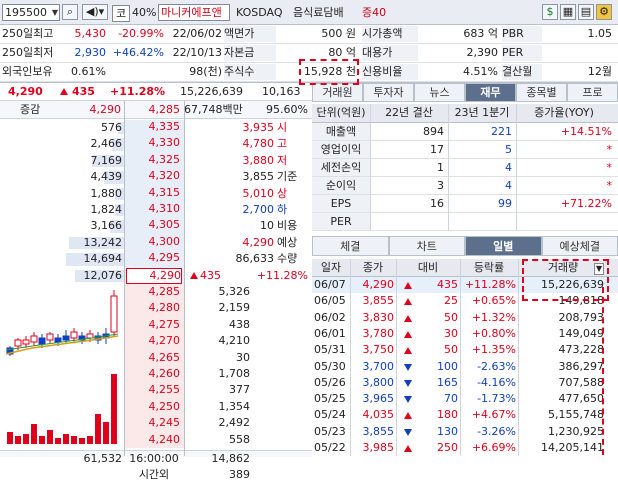  Describe the element at coordinates (437, 399) in the screenshot. I see `daily-change: 70` at that location.